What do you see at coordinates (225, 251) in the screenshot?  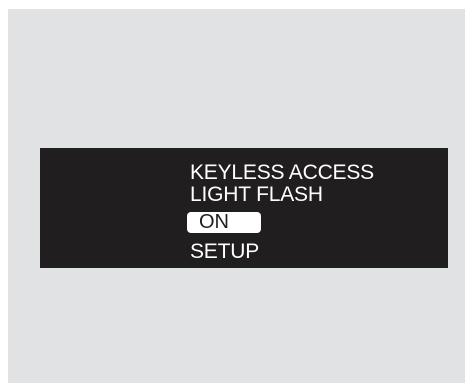 I see `setup-label: SETUP` at bounding box center [225, 251].